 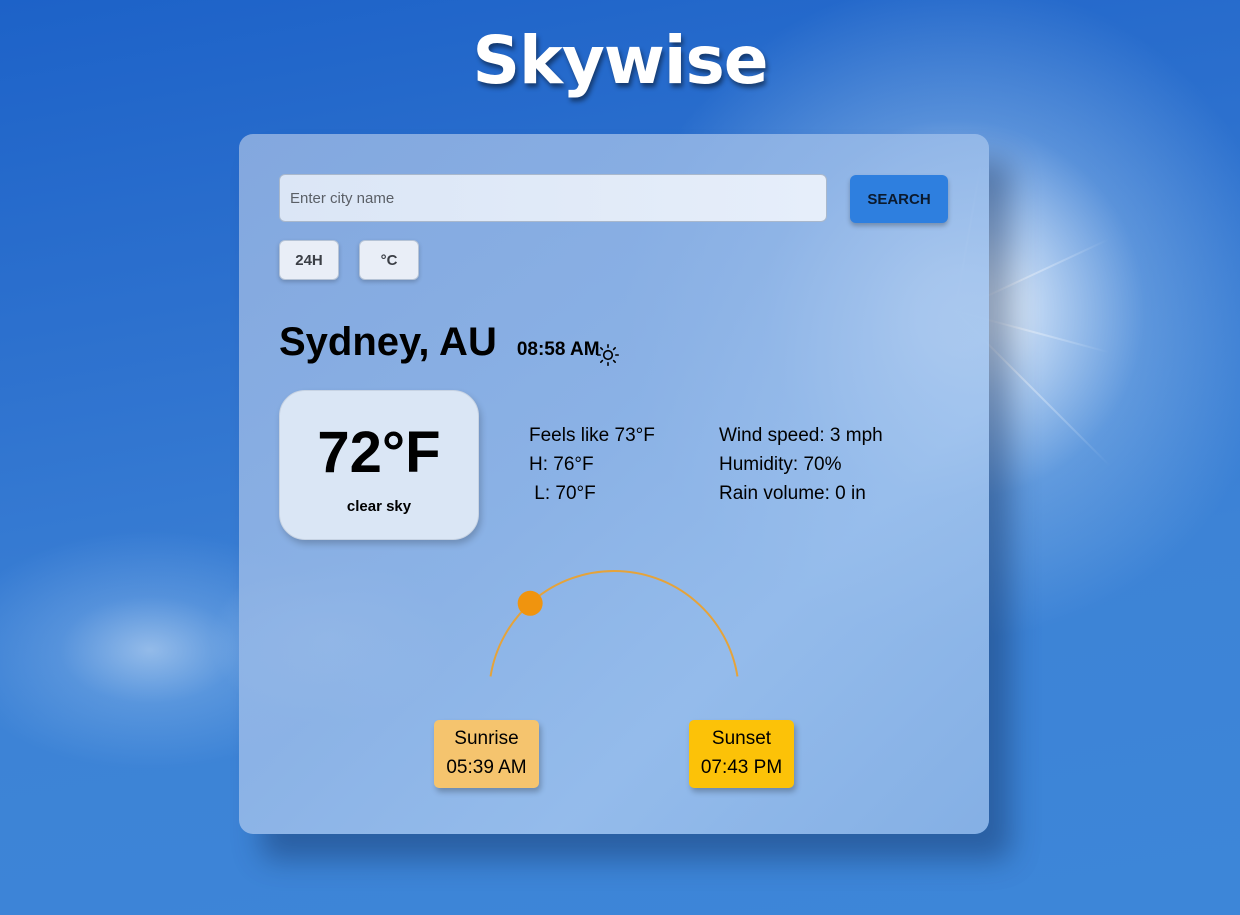 What do you see at coordinates (379, 506) in the screenshot?
I see `weather-description: clear sky` at bounding box center [379, 506].